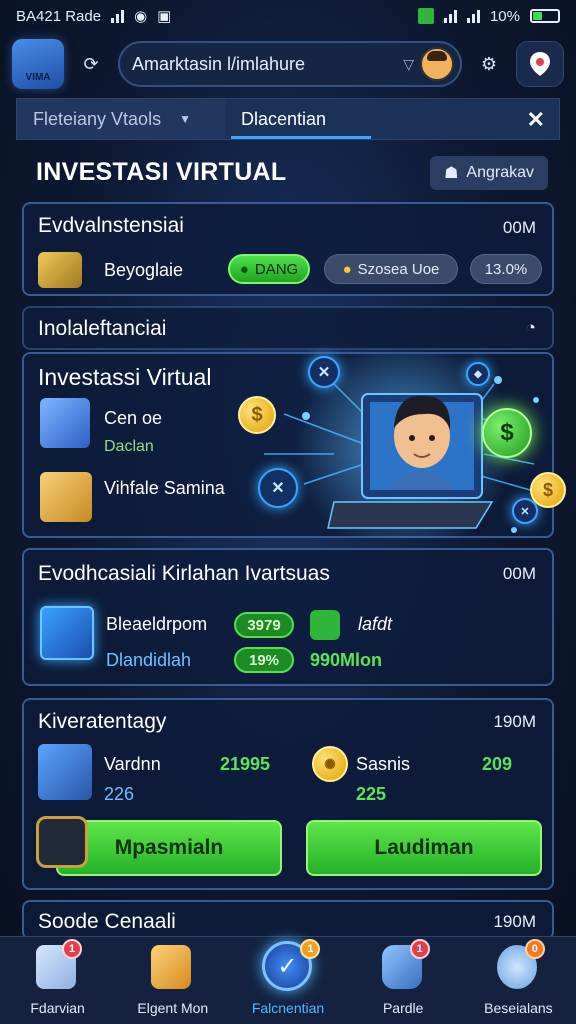  I want to click on card-partial: Soode Cenaali 190M, so click(288, 920).